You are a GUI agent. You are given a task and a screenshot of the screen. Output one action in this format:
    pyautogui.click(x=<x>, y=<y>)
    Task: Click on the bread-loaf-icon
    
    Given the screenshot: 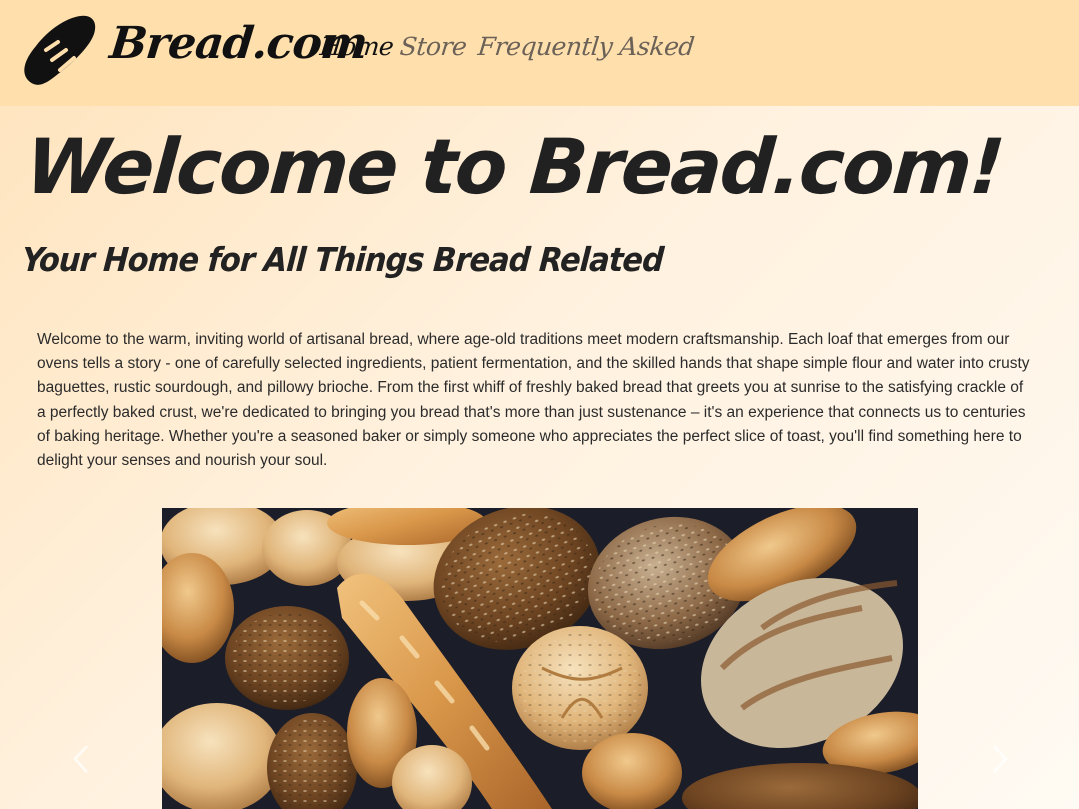 What is the action you would take?
    pyautogui.click(x=58, y=52)
    